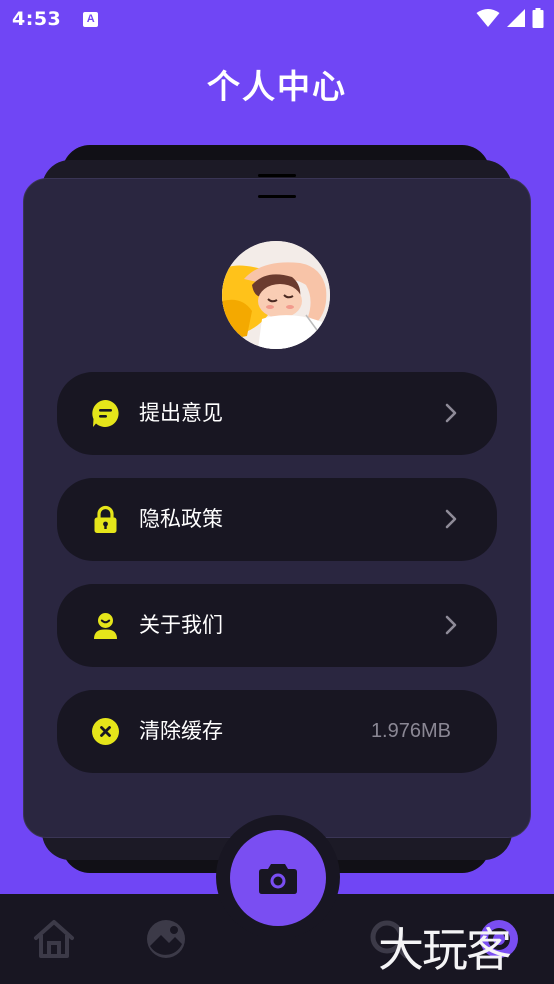 This screenshot has height=984, width=554. I want to click on drag-handle-back, so click(277, 175).